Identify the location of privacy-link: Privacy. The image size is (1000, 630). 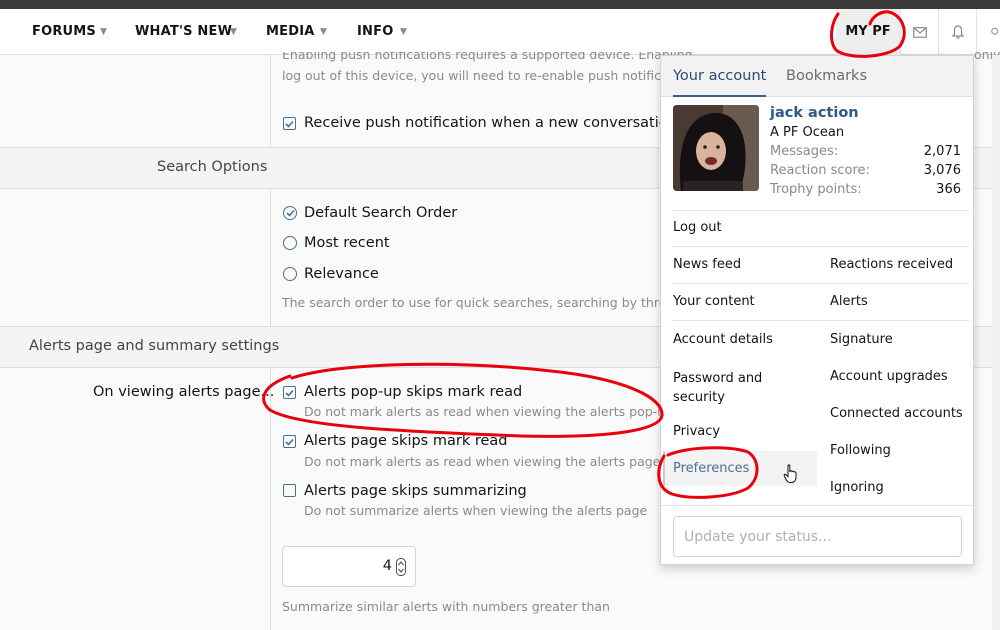
(696, 431).